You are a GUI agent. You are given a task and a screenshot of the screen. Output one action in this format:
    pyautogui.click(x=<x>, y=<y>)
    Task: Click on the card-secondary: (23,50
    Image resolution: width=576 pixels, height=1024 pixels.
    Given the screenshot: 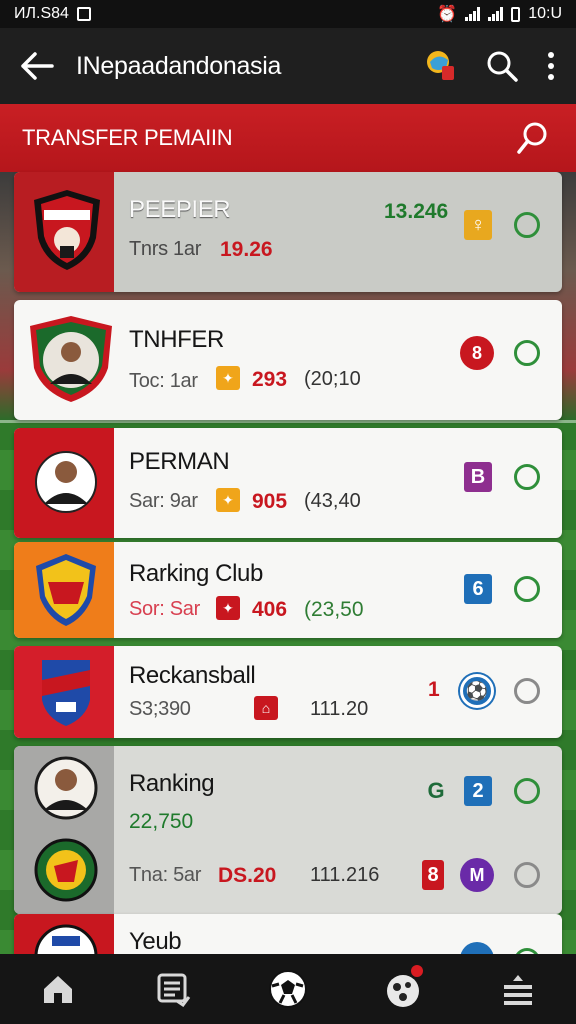 What is the action you would take?
    pyautogui.click(x=334, y=609)
    